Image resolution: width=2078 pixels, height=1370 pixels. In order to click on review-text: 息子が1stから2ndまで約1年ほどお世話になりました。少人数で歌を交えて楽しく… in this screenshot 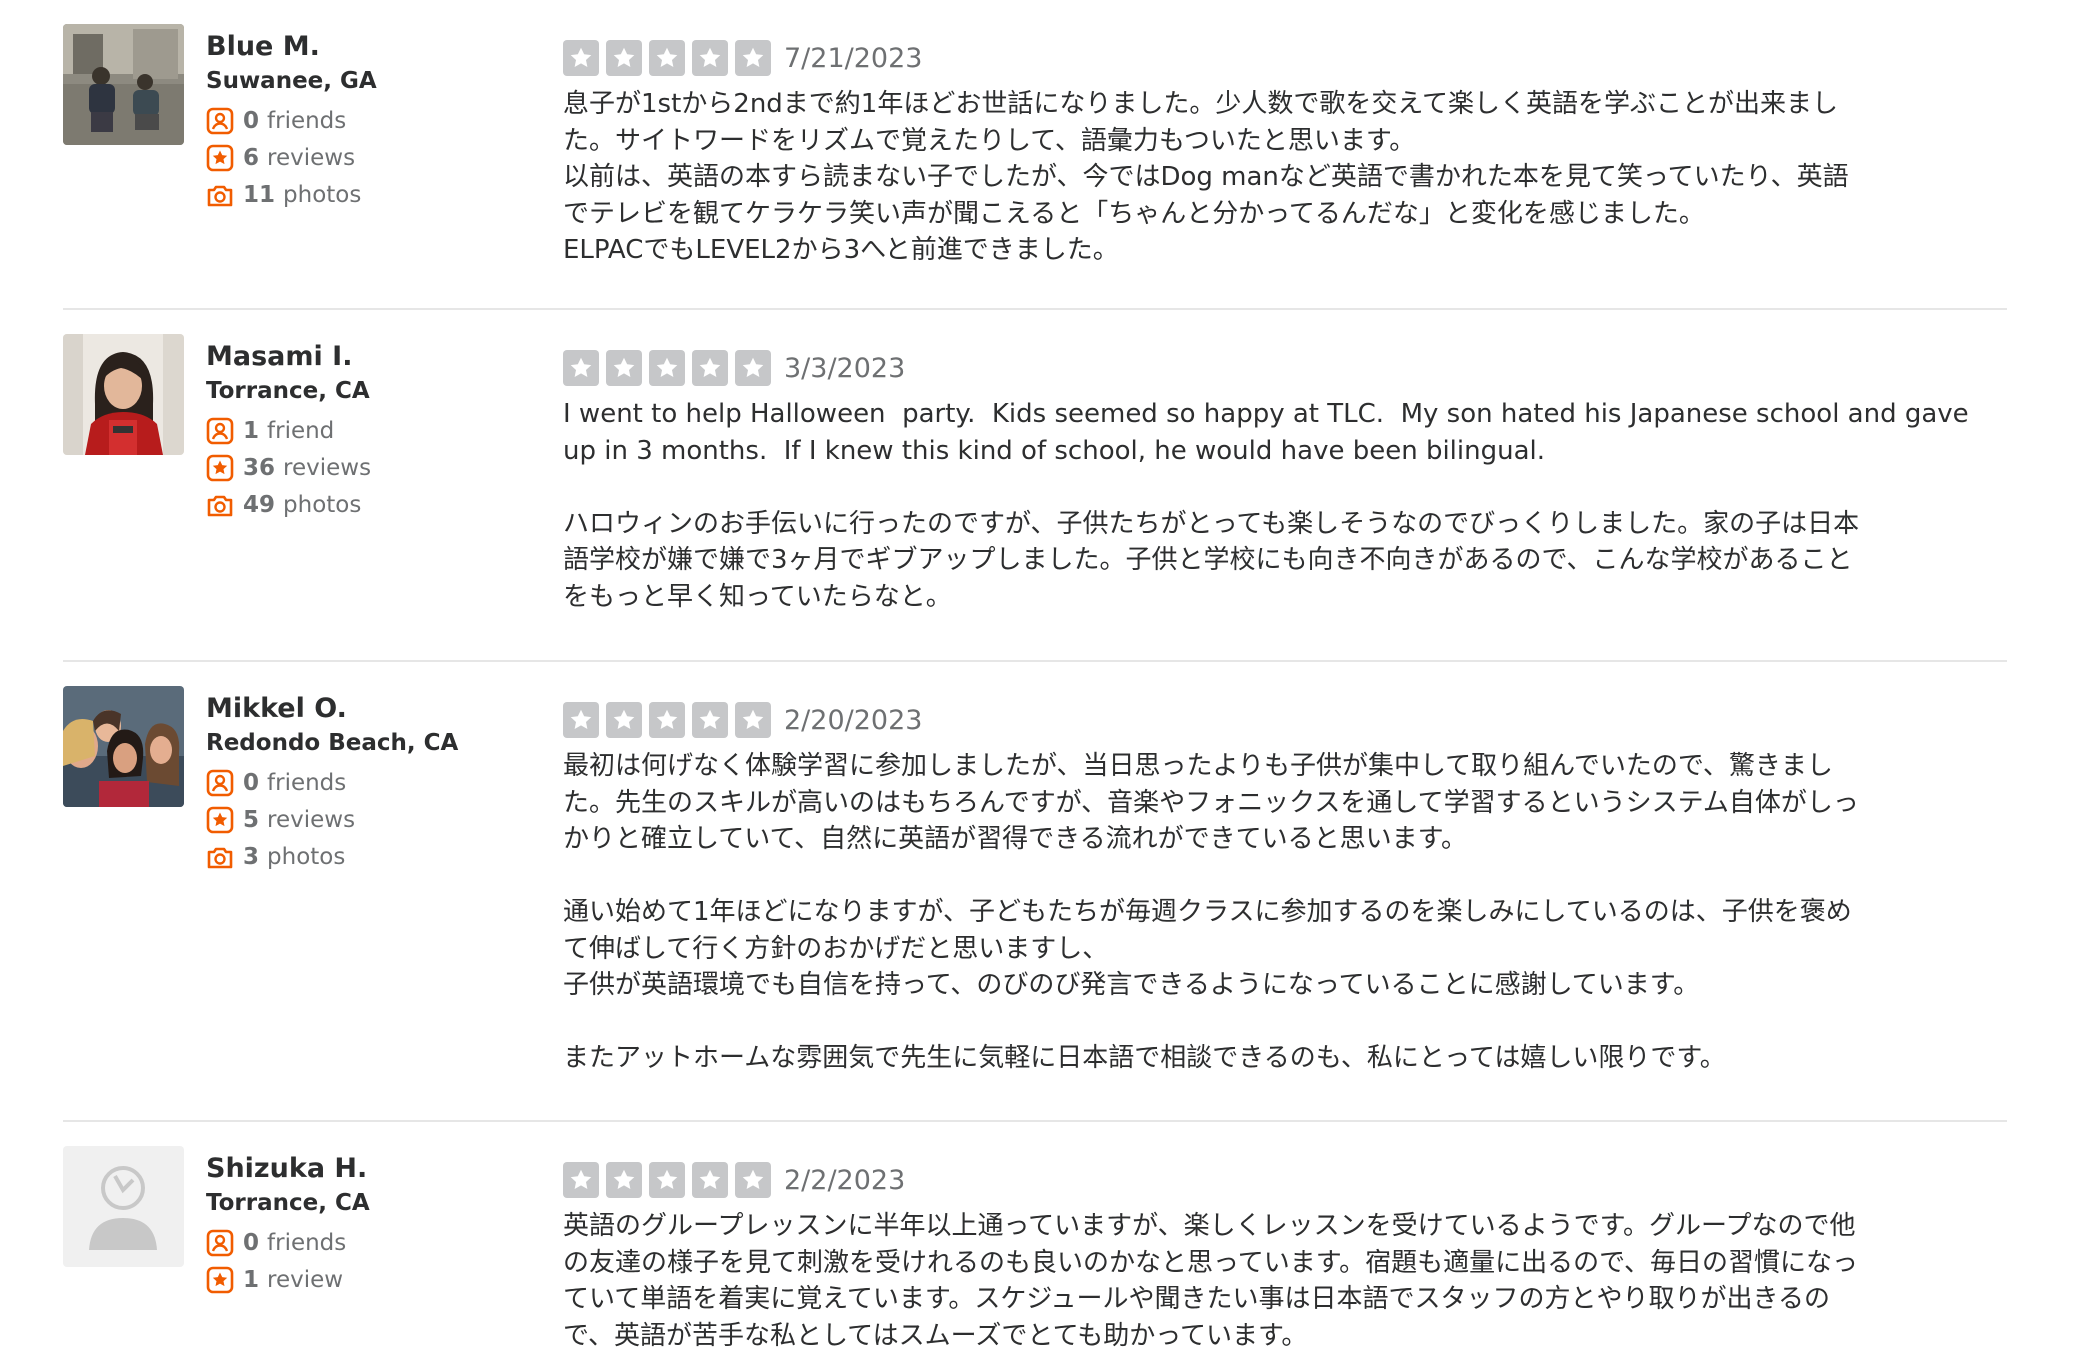, I will do `click(1206, 177)`.